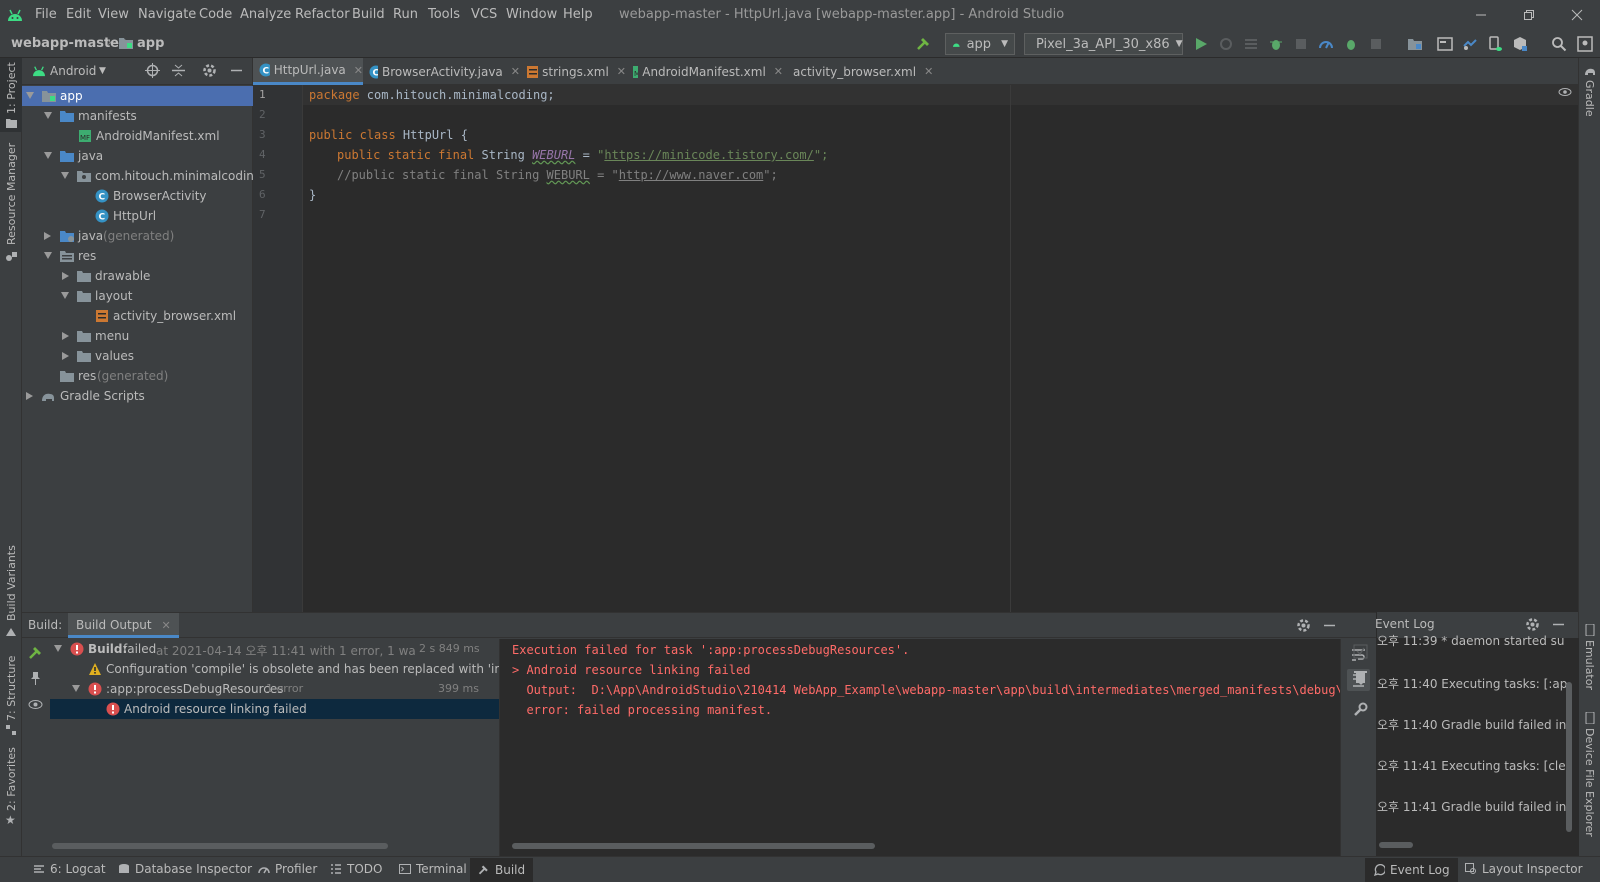 This screenshot has height=882, width=1600. What do you see at coordinates (215, 14) in the screenshot?
I see `menu-code: Code` at bounding box center [215, 14].